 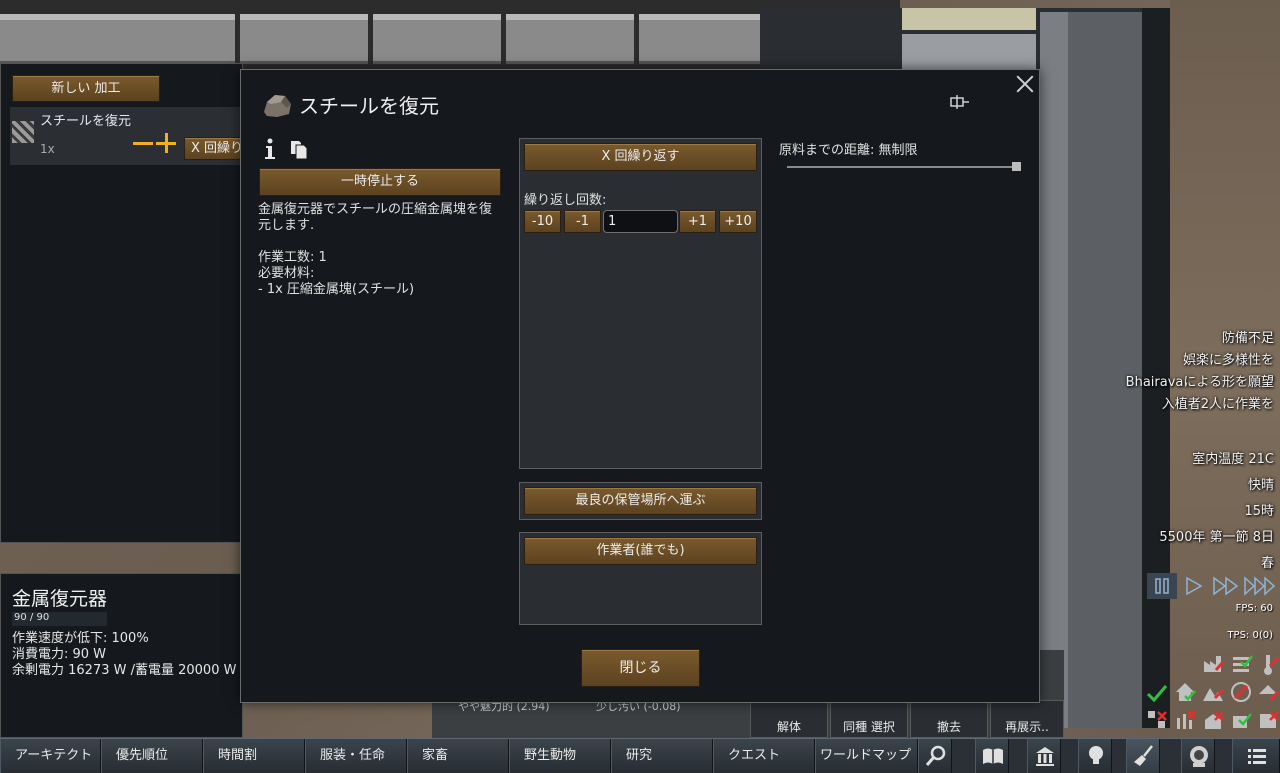 I want to click on close-button: 閉じる, so click(x=640, y=668).